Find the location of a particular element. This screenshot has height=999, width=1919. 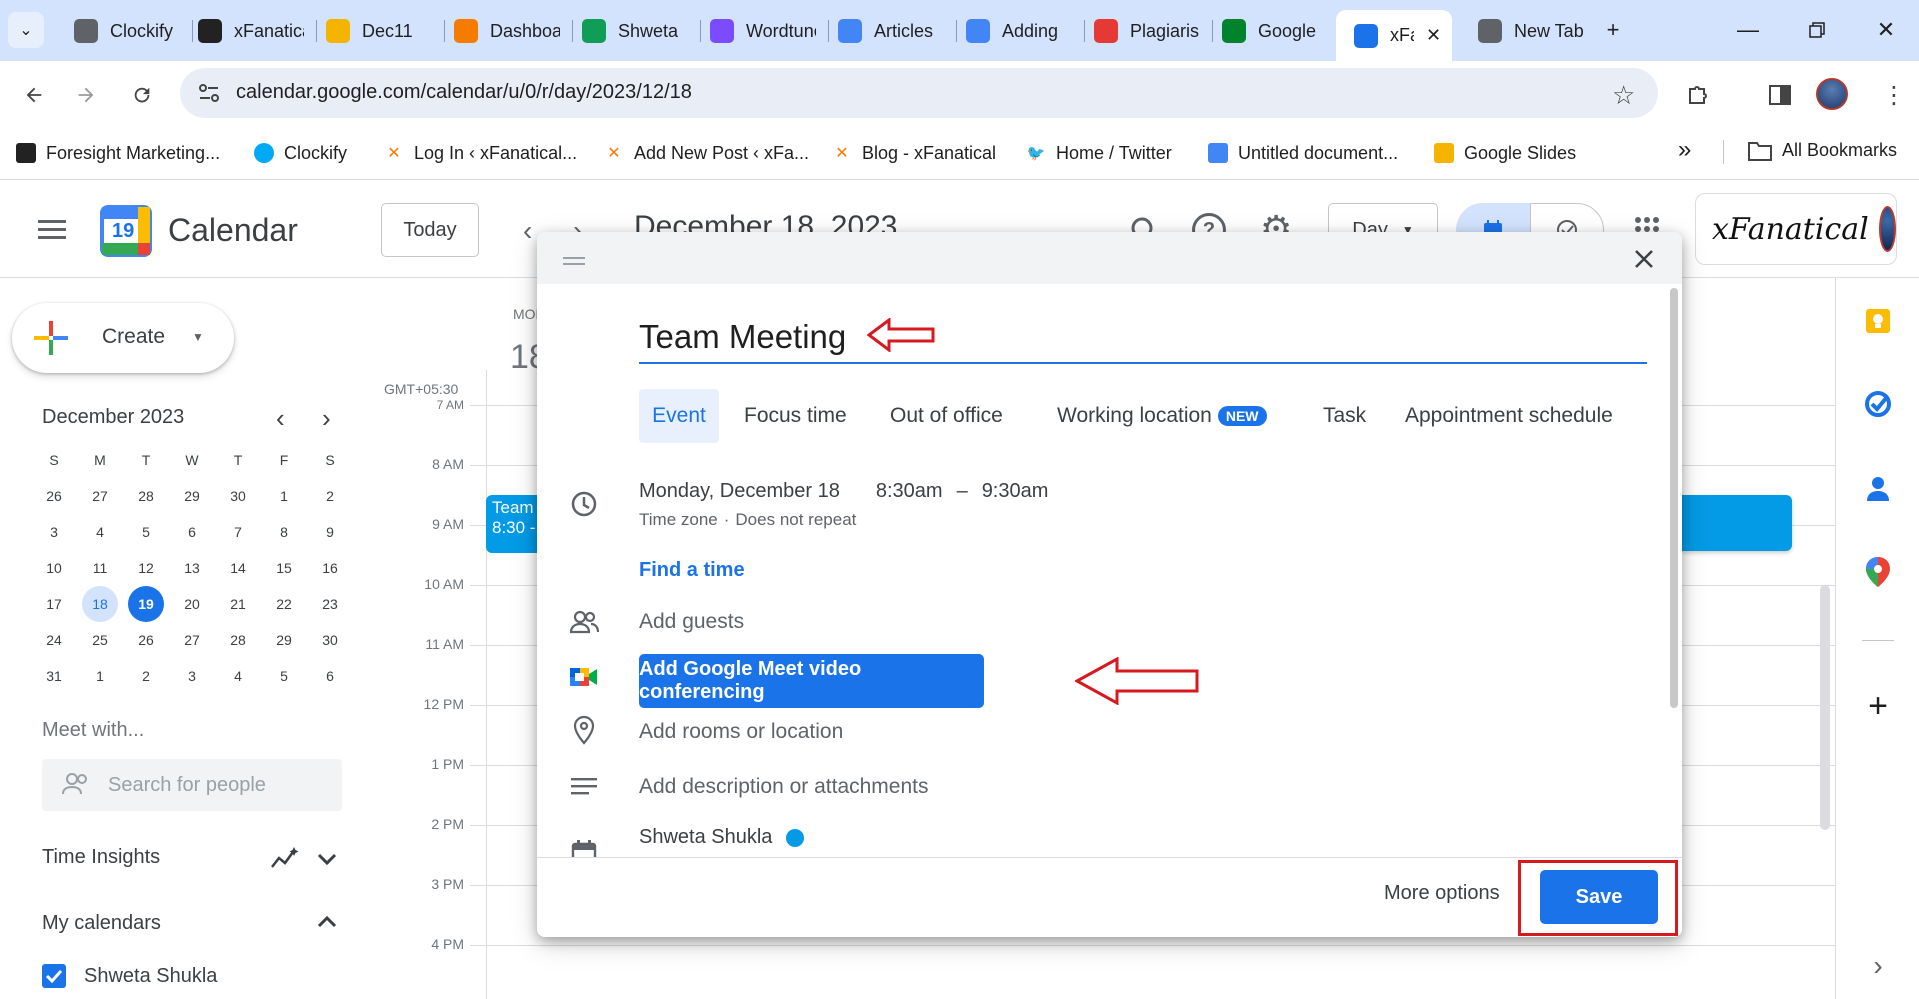

mini-calendar-day: 21 is located at coordinates (238, 604).